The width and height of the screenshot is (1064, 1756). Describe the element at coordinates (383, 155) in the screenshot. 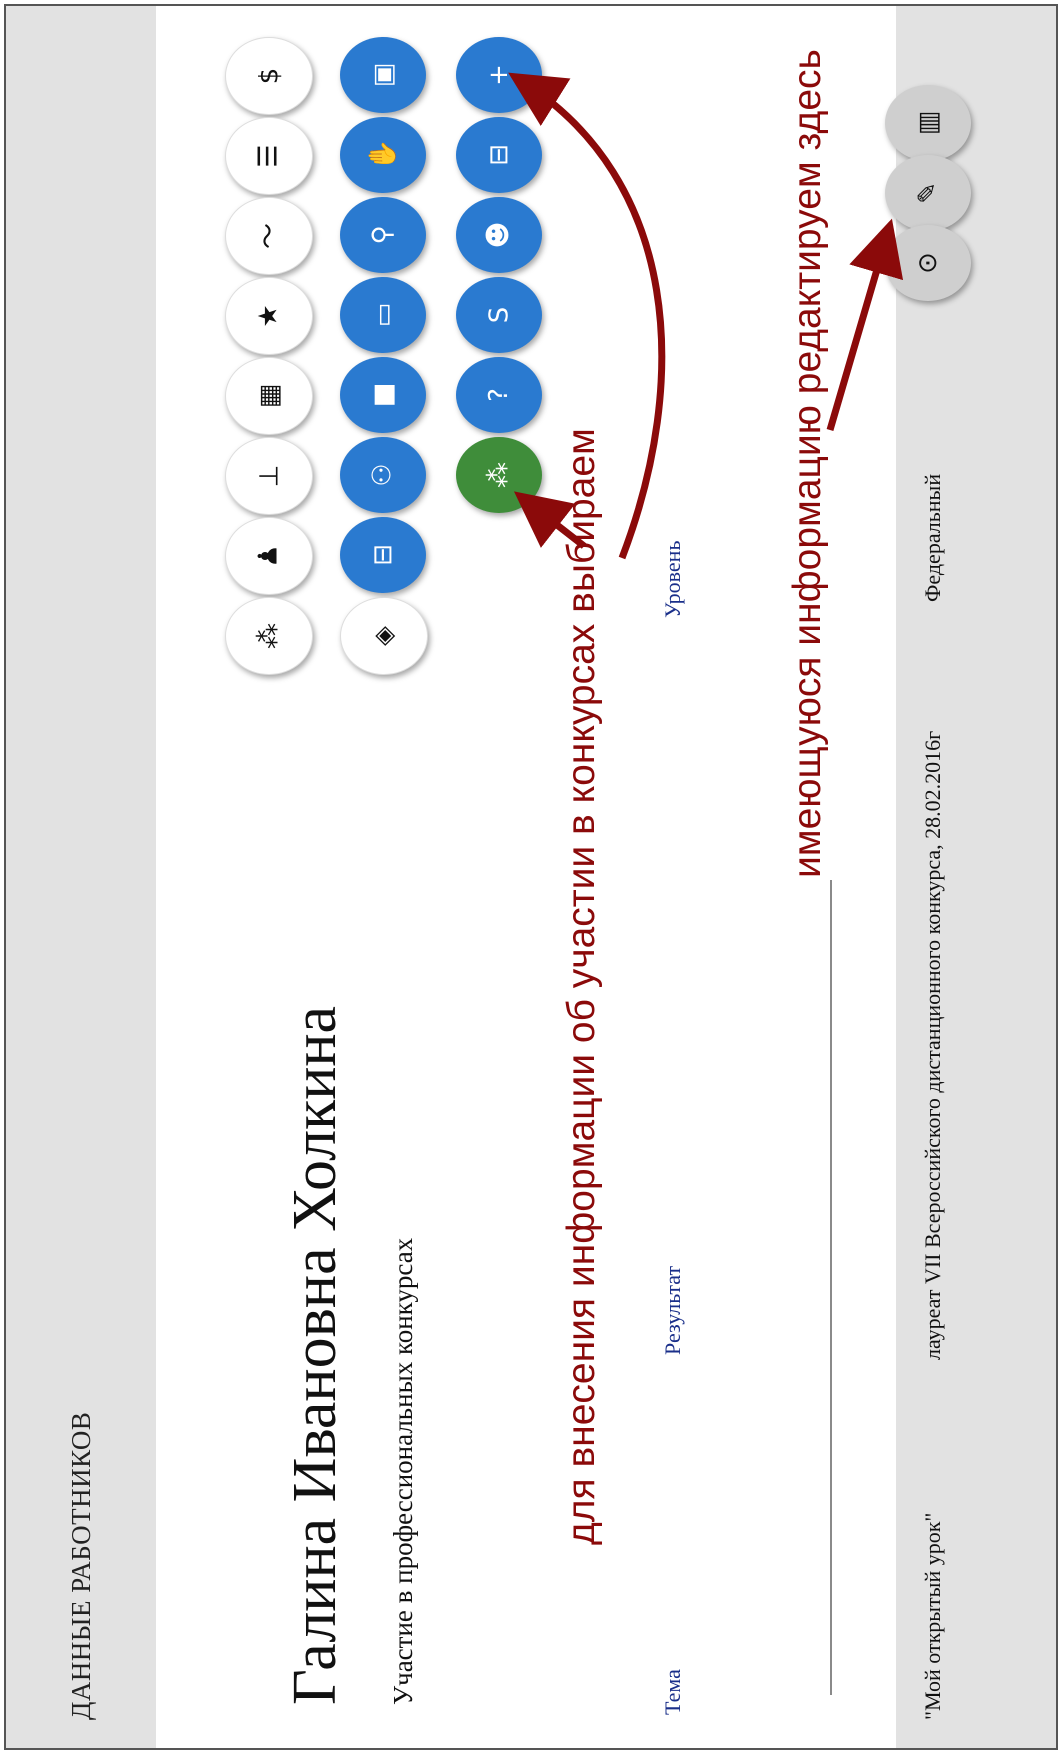

I see `hands-icon: ✋` at that location.